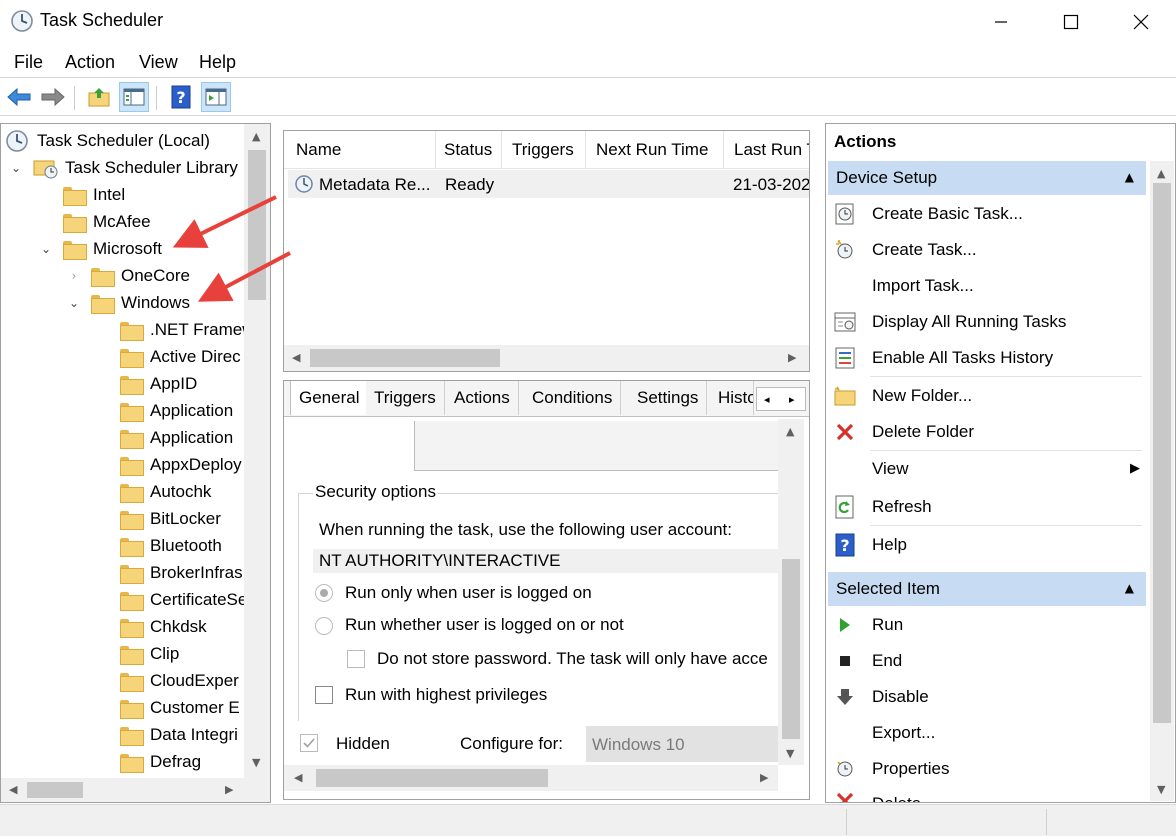 The height and width of the screenshot is (836, 1176). I want to click on tree-item-appxdeploy: AppxDeploy, so click(181, 464).